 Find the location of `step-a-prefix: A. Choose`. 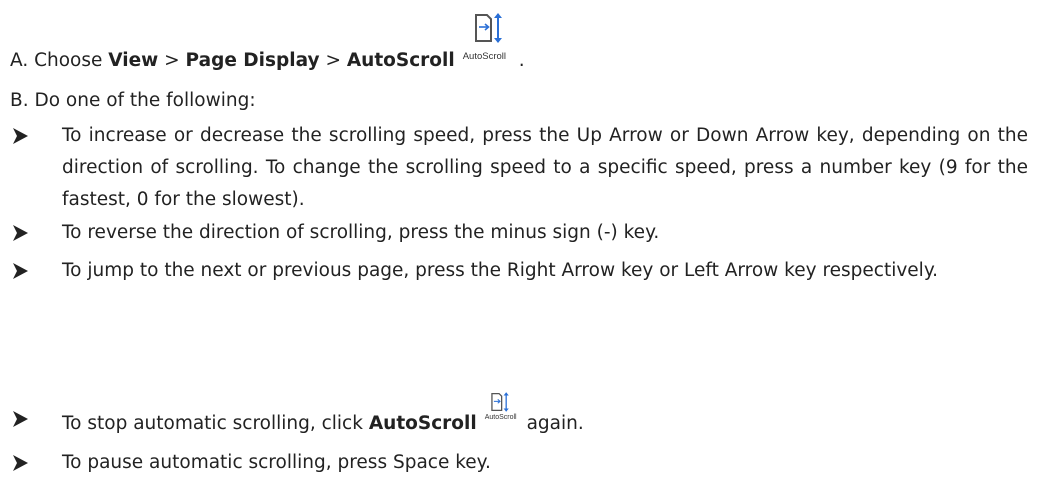

step-a-prefix: A. Choose is located at coordinates (59, 60).